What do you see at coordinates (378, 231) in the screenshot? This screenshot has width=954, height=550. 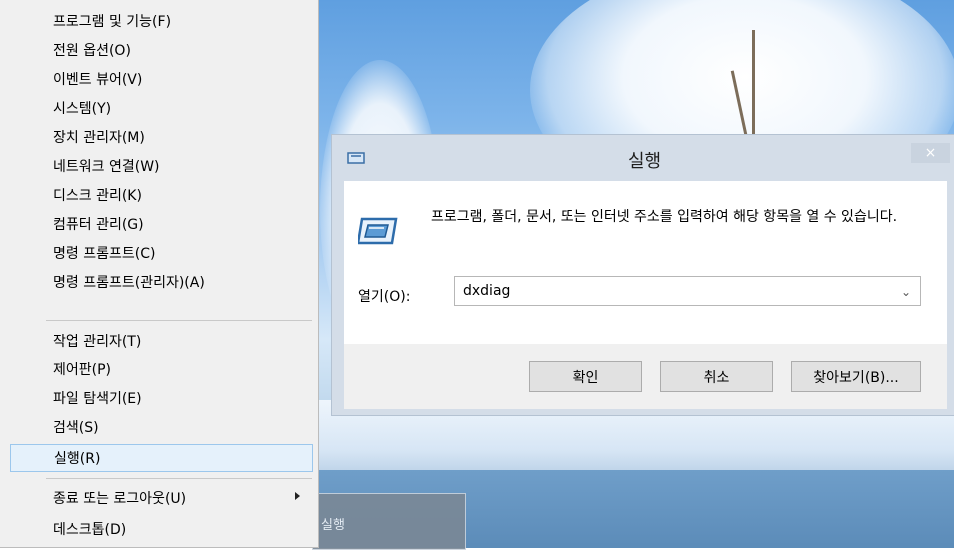 I see `run-icon` at bounding box center [378, 231].